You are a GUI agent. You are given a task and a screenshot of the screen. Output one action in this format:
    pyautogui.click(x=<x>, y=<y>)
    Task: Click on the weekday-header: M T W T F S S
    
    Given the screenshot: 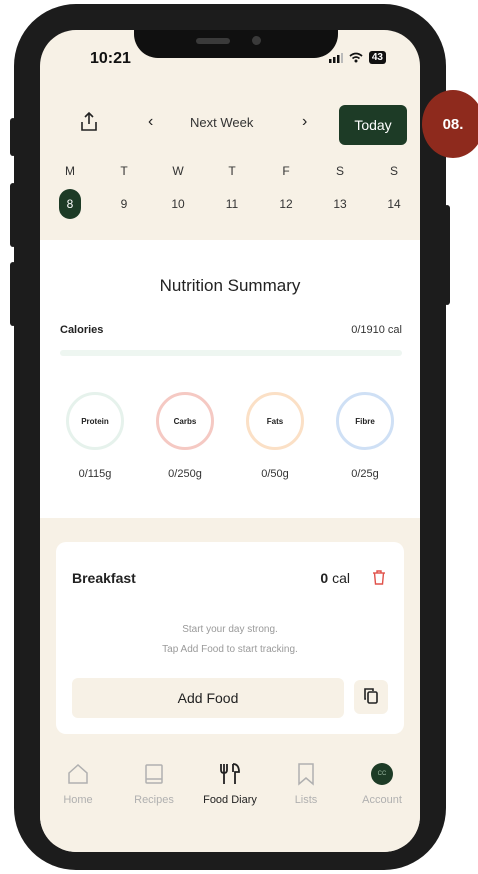 What is the action you would take?
    pyautogui.click(x=230, y=173)
    